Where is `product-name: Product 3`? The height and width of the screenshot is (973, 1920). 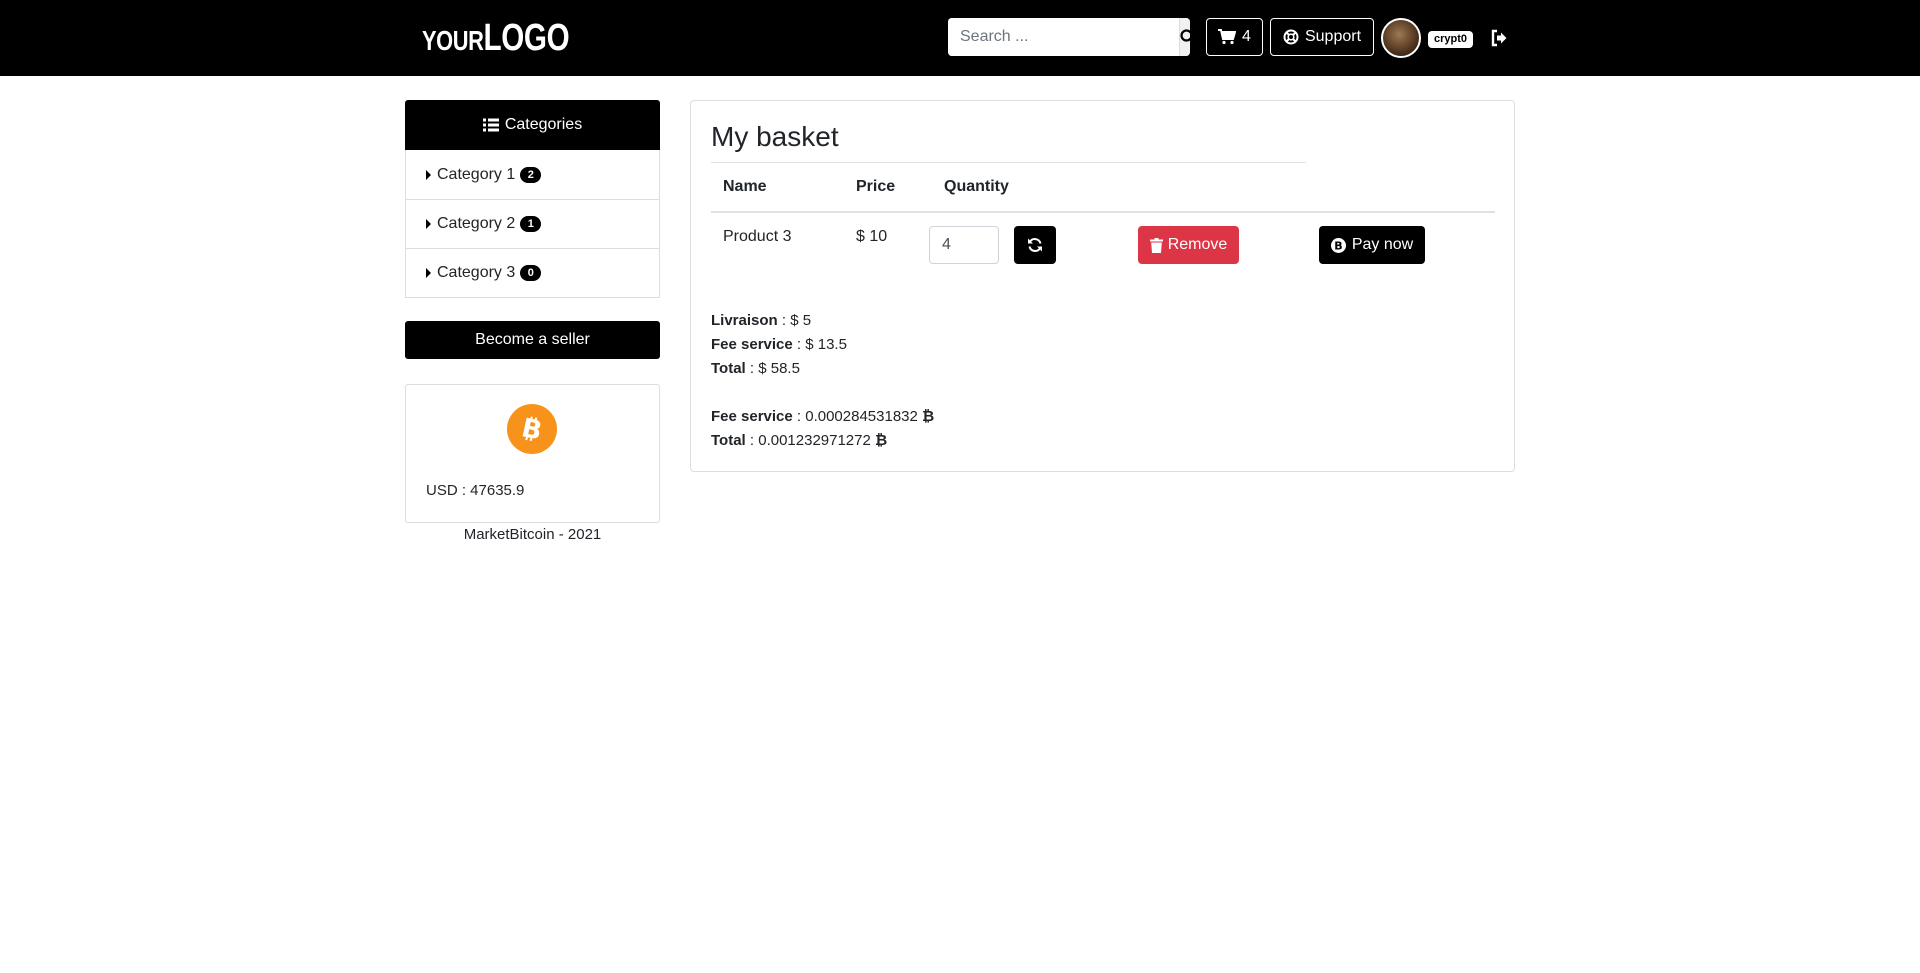 product-name: Product 3 is located at coordinates (757, 236).